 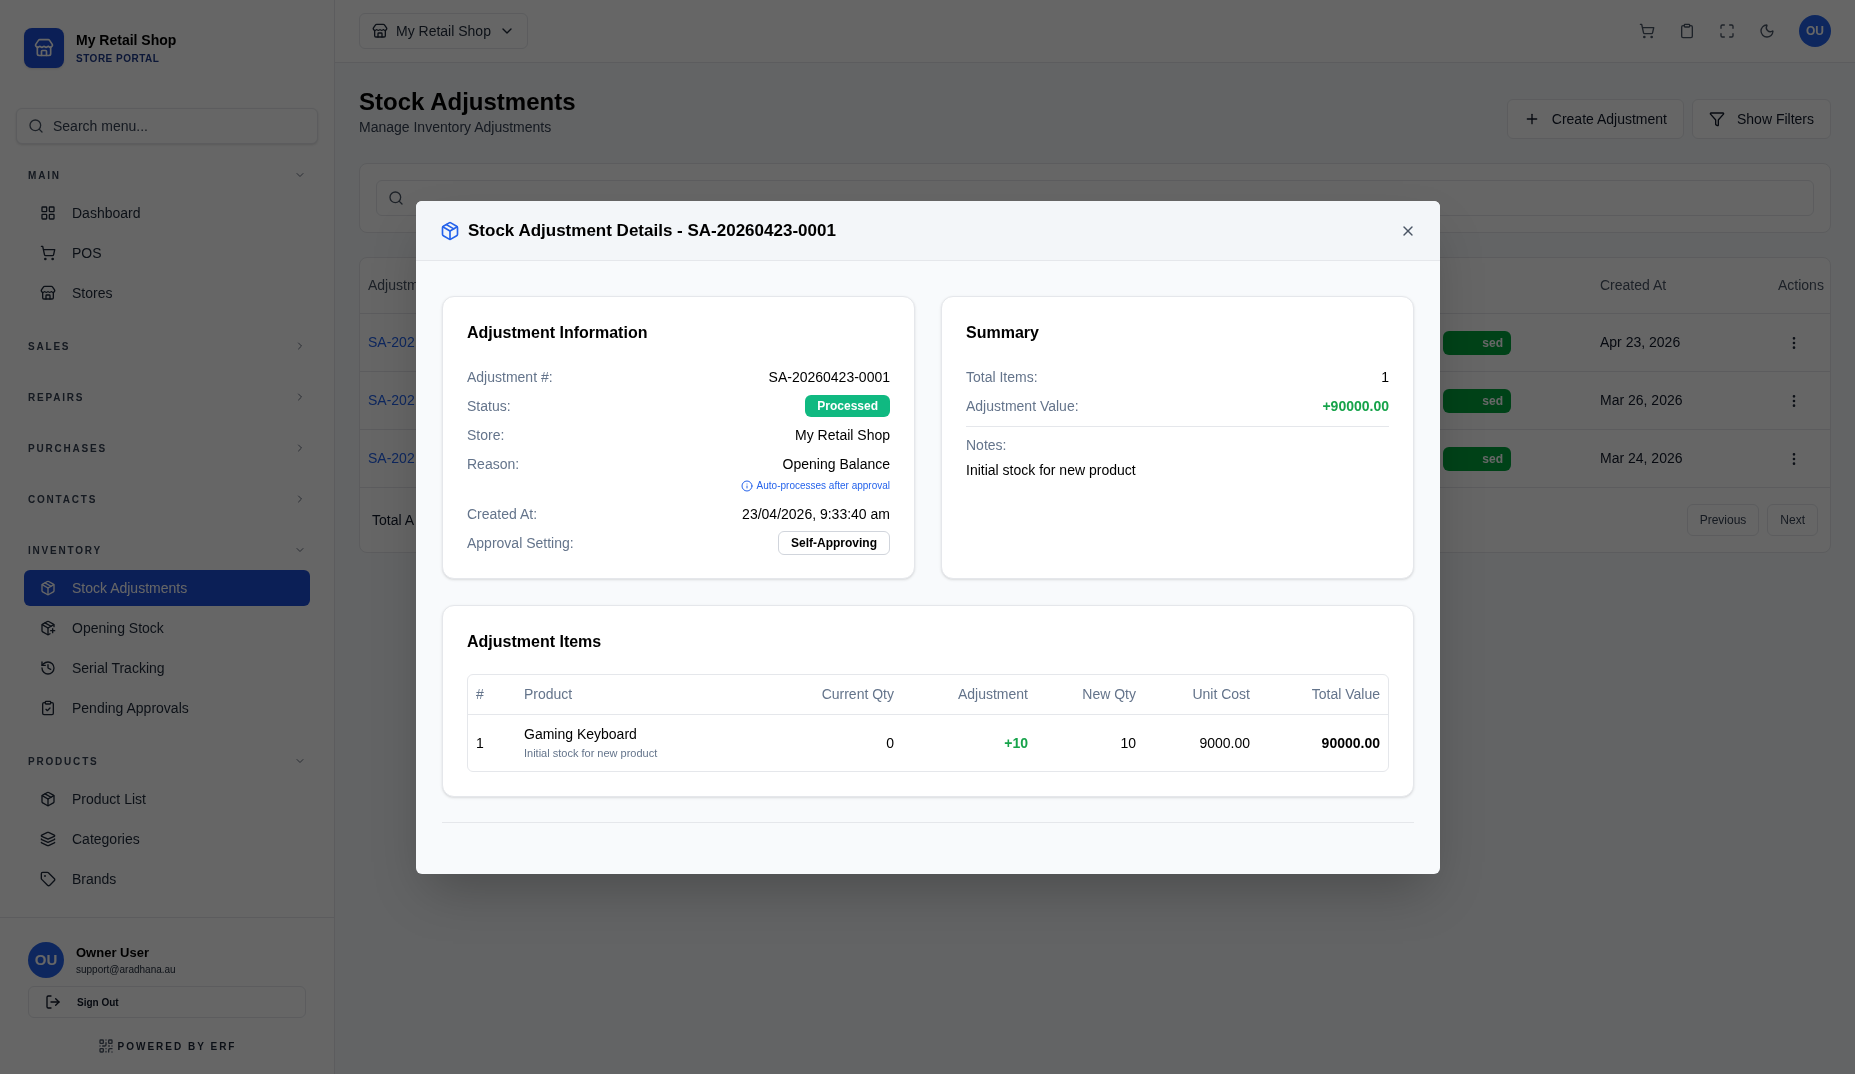 What do you see at coordinates (489, 406) in the screenshot?
I see `field-label: Status:` at bounding box center [489, 406].